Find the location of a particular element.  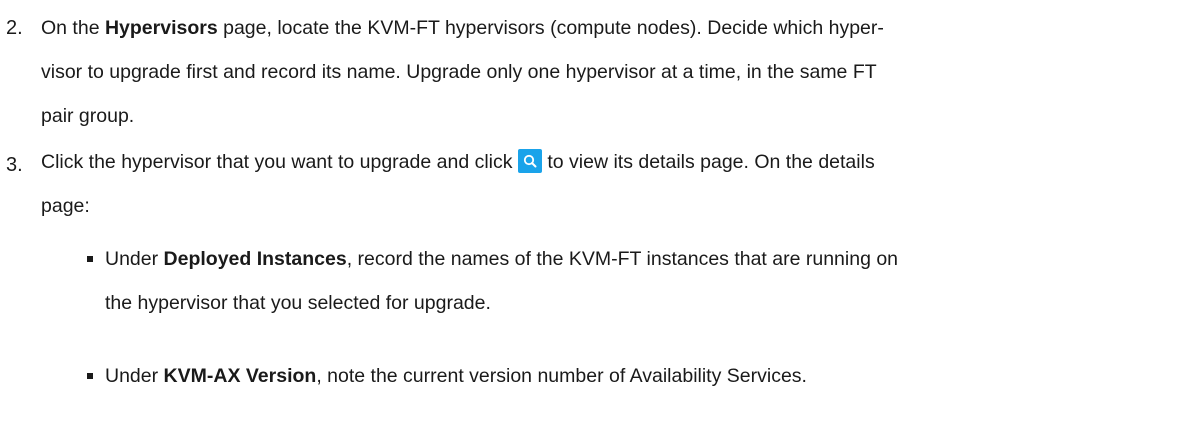

step-number: 2. is located at coordinates (14, 28).